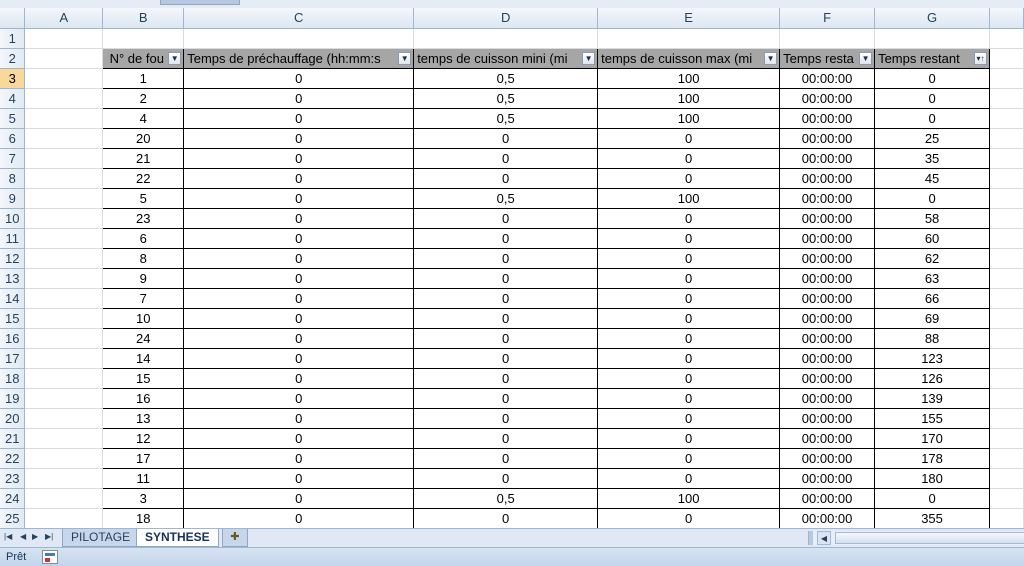 Image resolution: width=1024 pixels, height=566 pixels. Describe the element at coordinates (8, 536) in the screenshot. I see `first-sheet-icon: |◀` at that location.